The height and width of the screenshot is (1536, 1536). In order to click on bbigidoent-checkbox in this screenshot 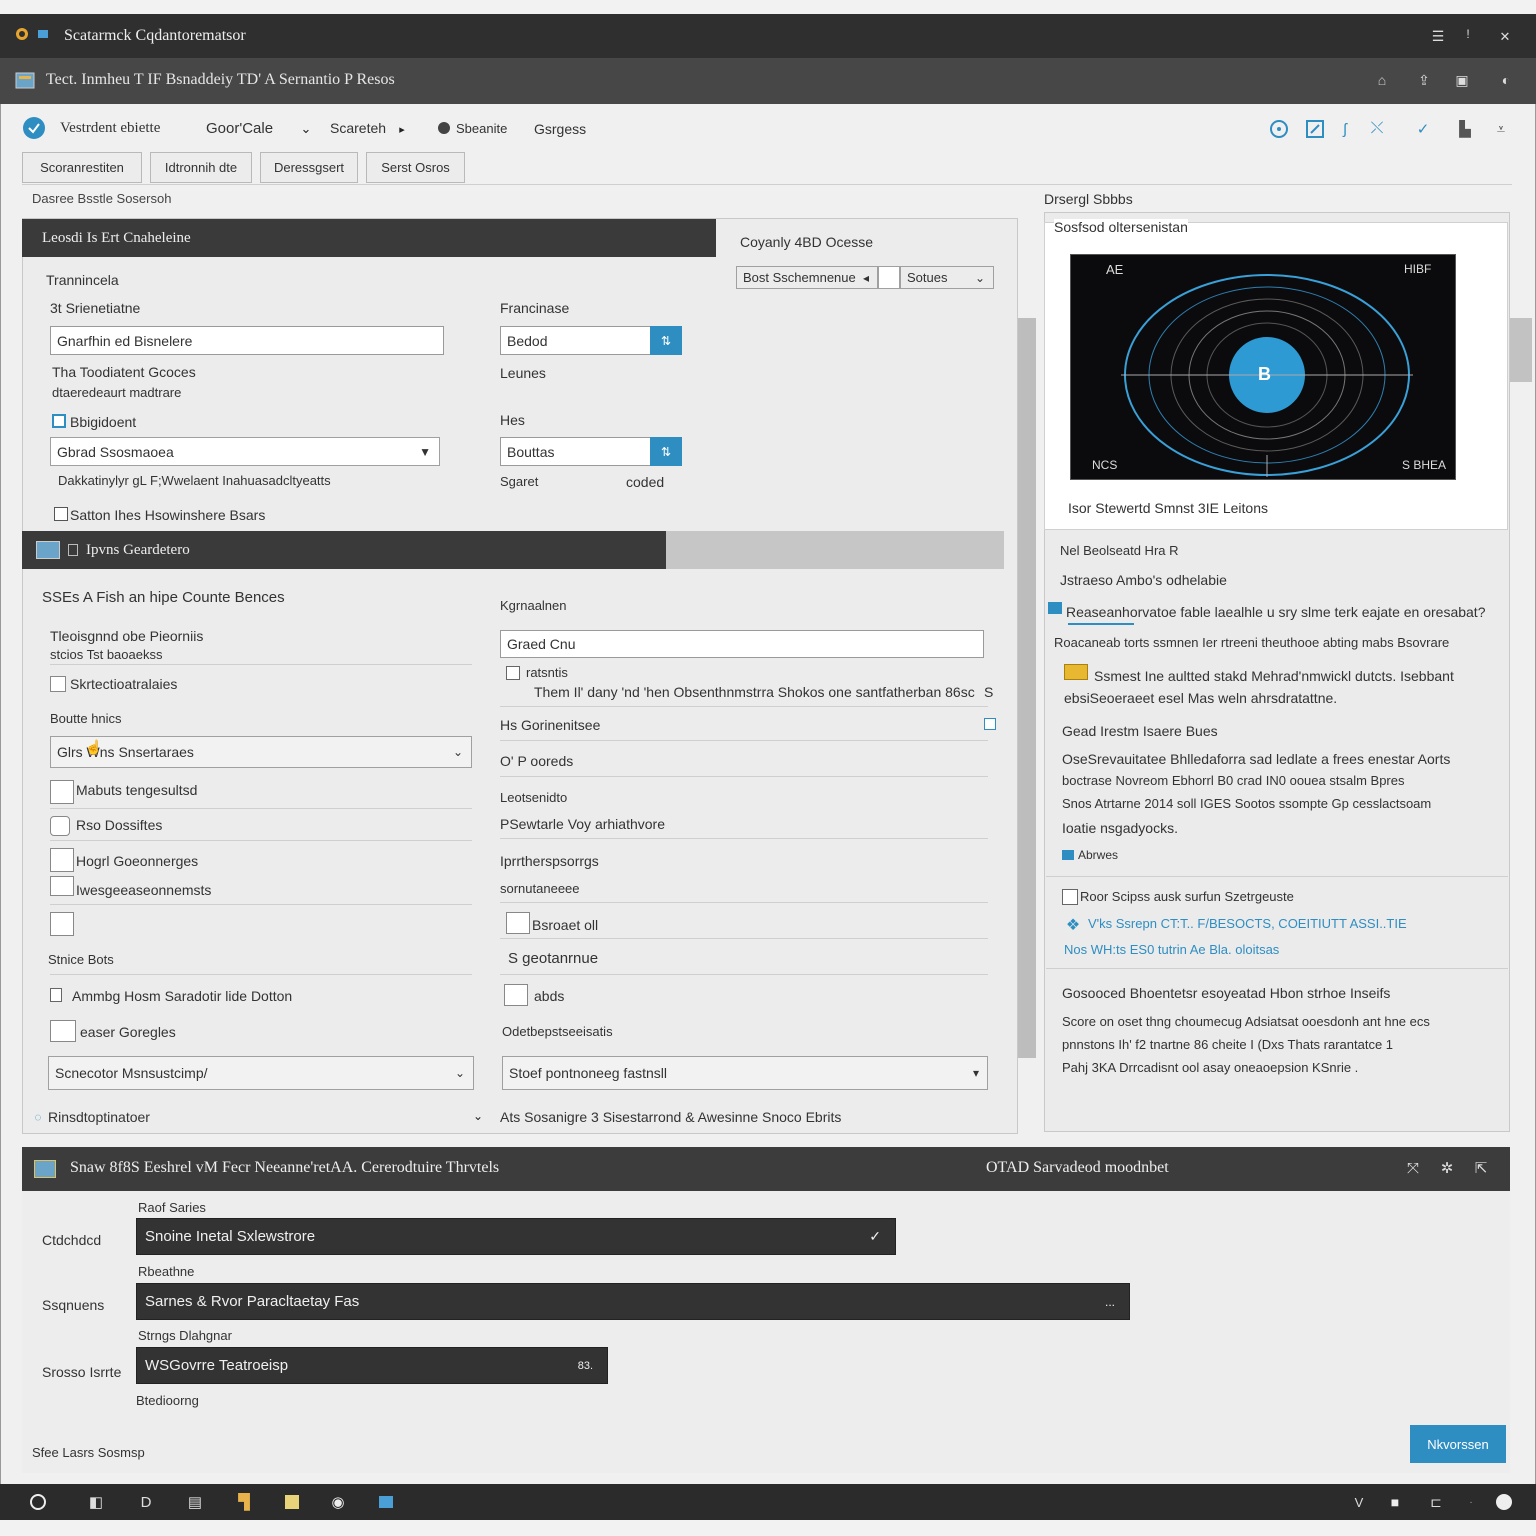, I will do `click(59, 421)`.